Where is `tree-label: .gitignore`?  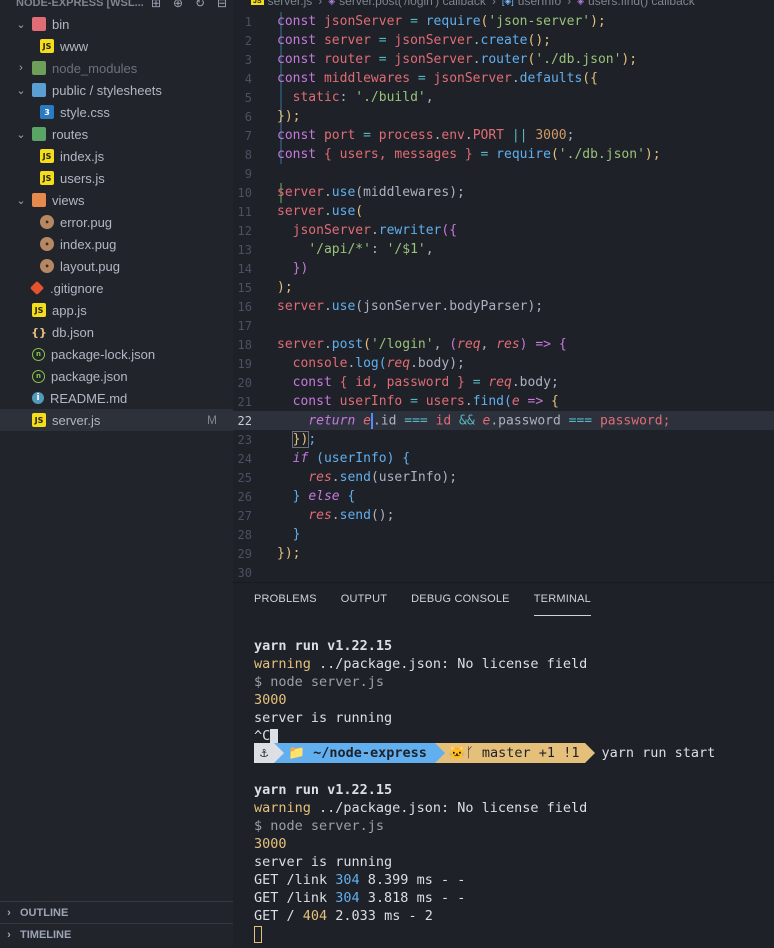 tree-label: .gitignore is located at coordinates (77, 288).